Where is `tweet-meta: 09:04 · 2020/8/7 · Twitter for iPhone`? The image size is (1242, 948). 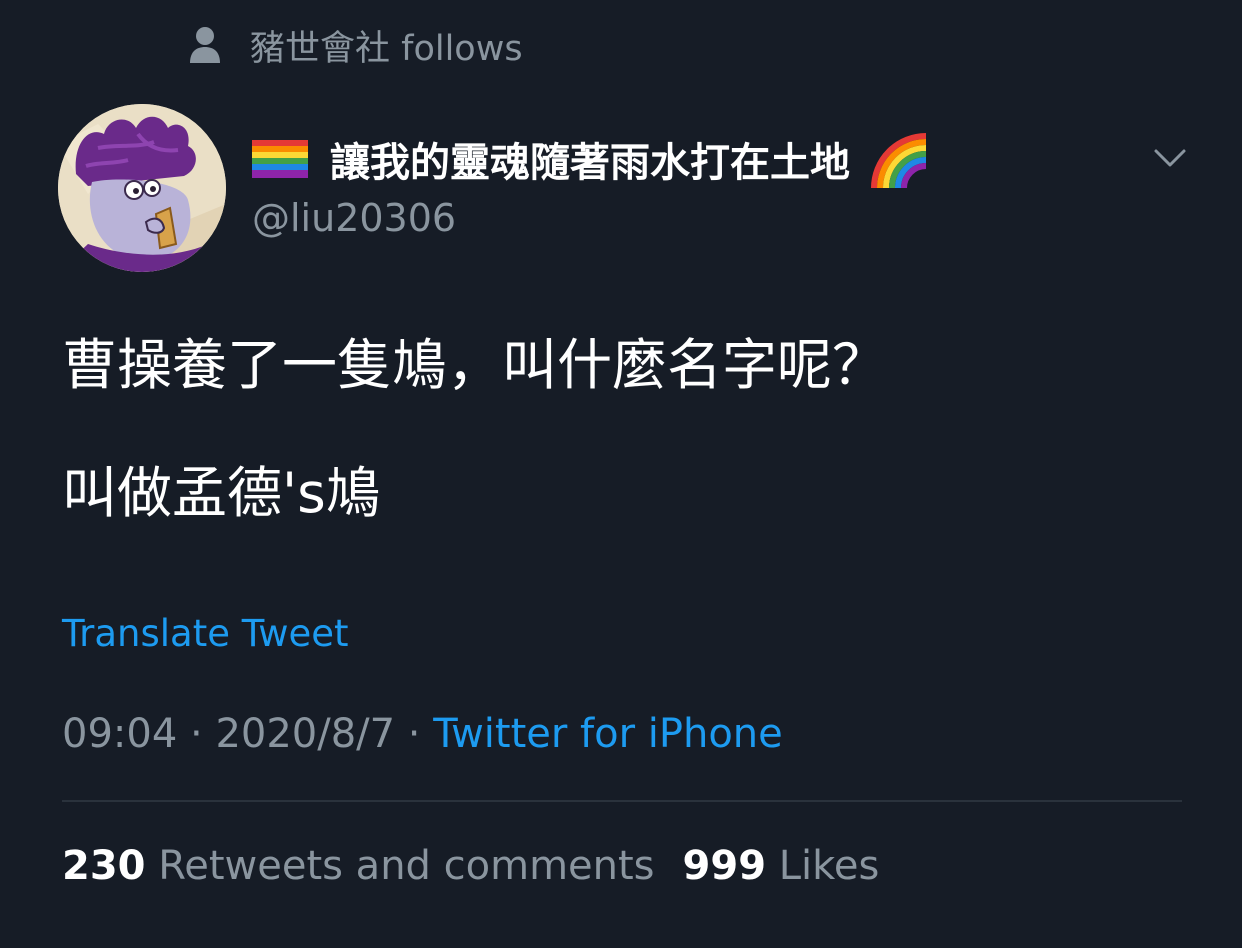 tweet-meta: 09:04 · 2020/8/7 · Twitter for iPhone is located at coordinates (422, 734).